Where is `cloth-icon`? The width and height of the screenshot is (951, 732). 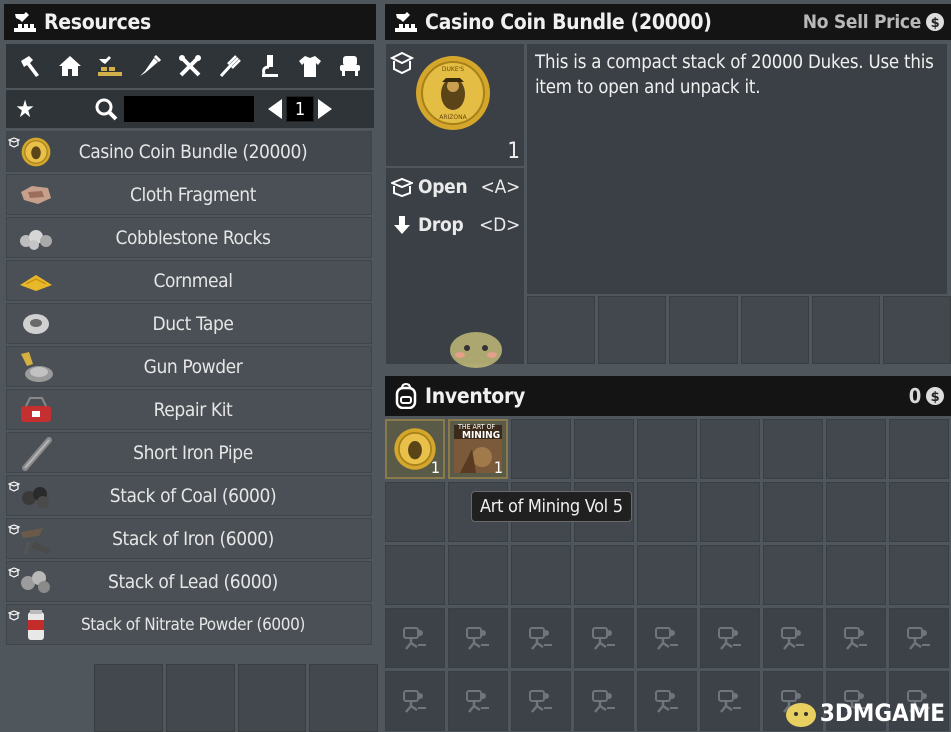
cloth-icon is located at coordinates (36, 194).